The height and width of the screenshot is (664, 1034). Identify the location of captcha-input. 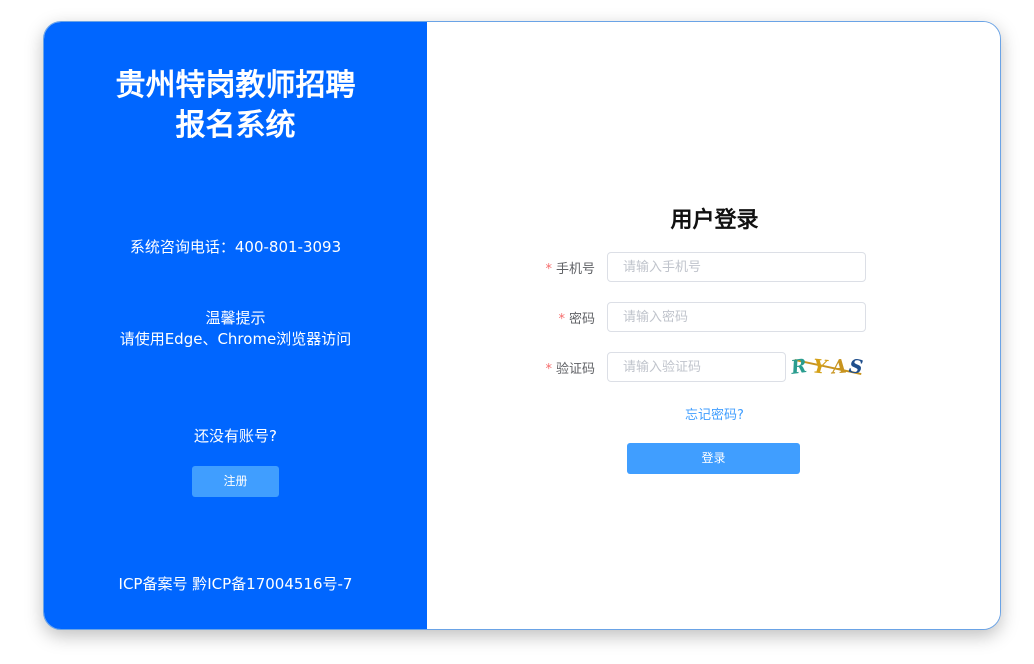
(696, 367).